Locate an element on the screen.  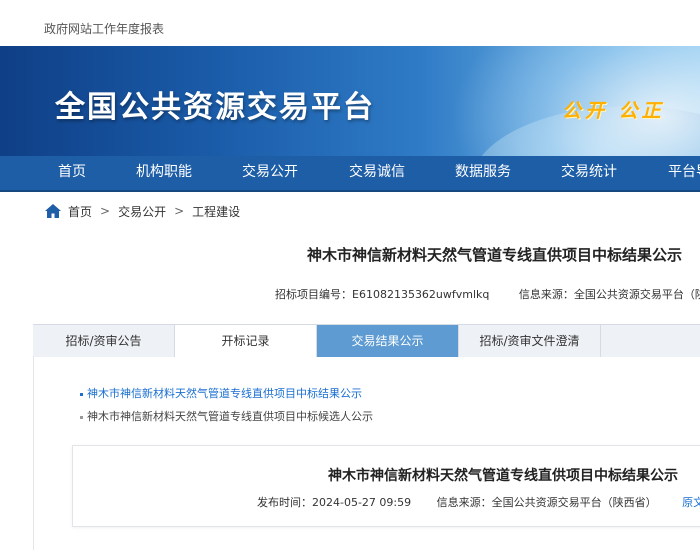
original-link: 原文 is located at coordinates (691, 502).